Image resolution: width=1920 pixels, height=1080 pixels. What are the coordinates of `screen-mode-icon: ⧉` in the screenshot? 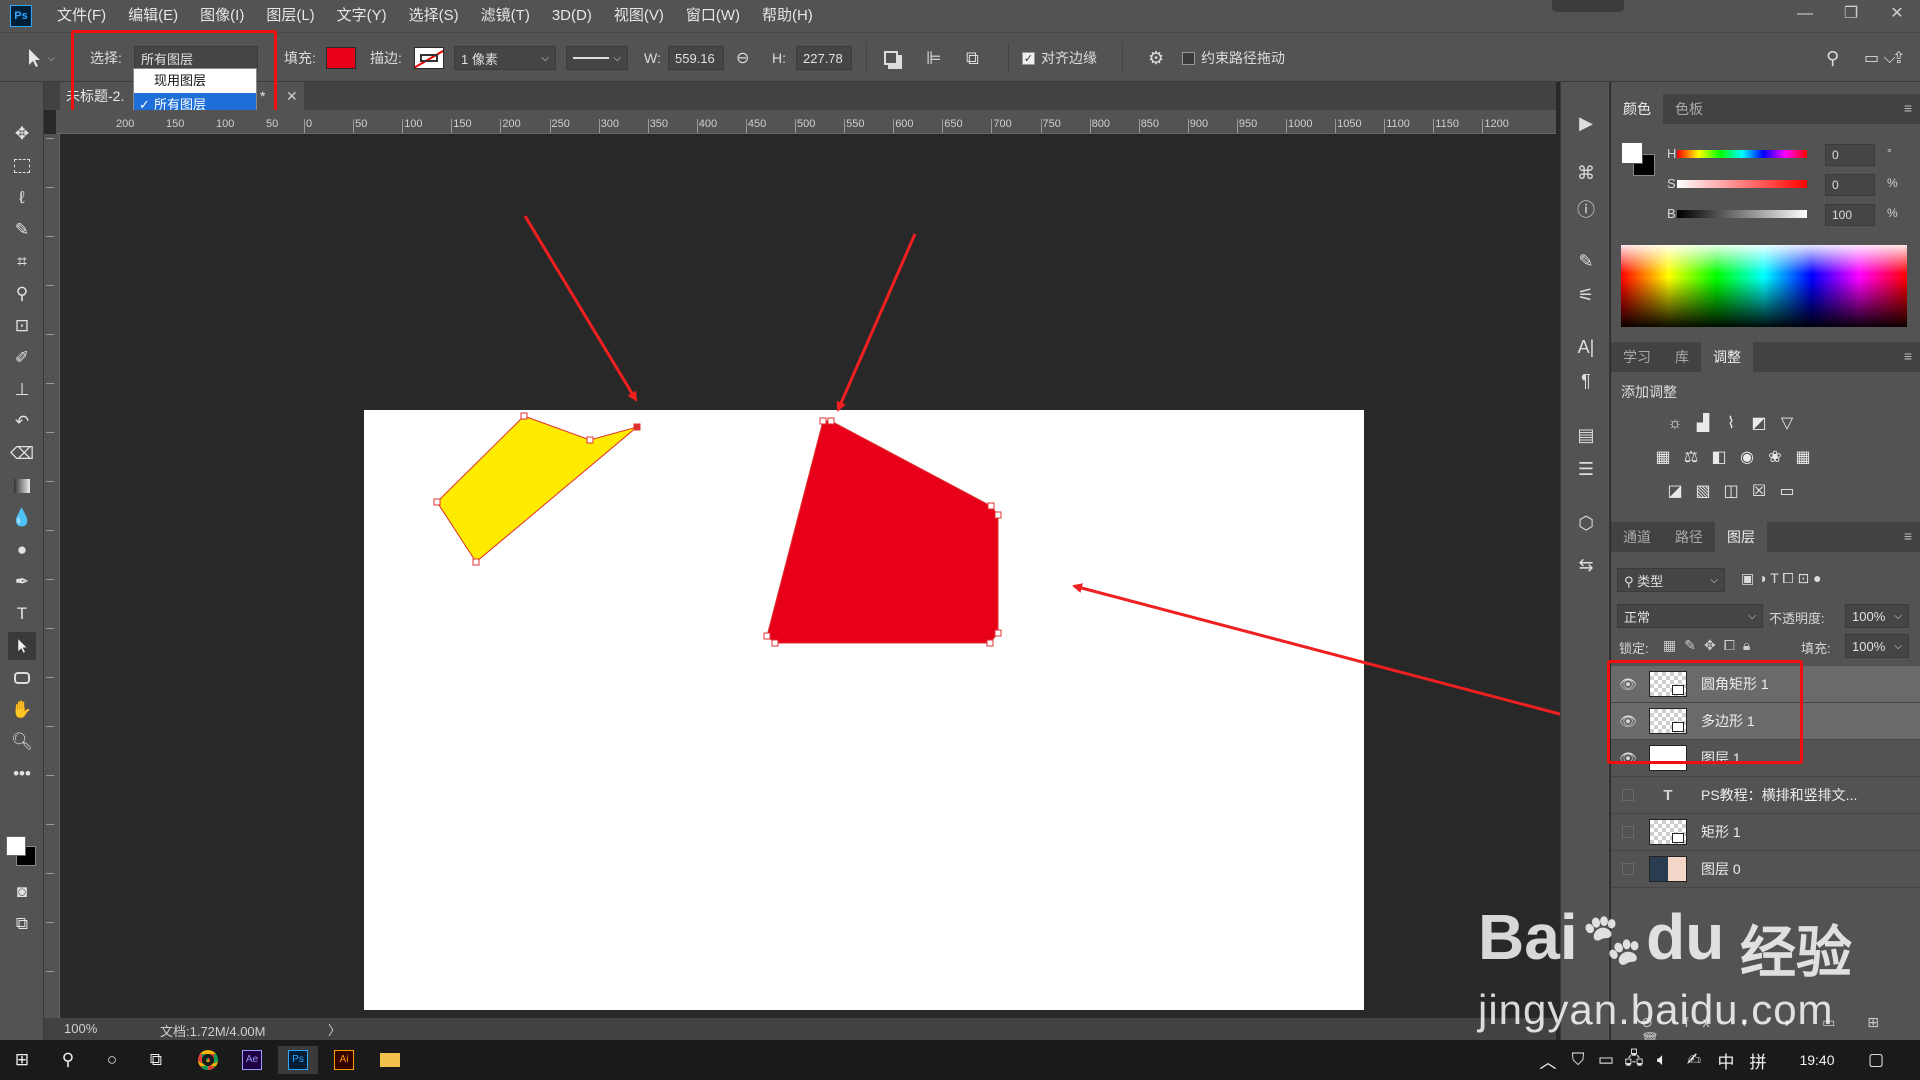 It's located at (22, 924).